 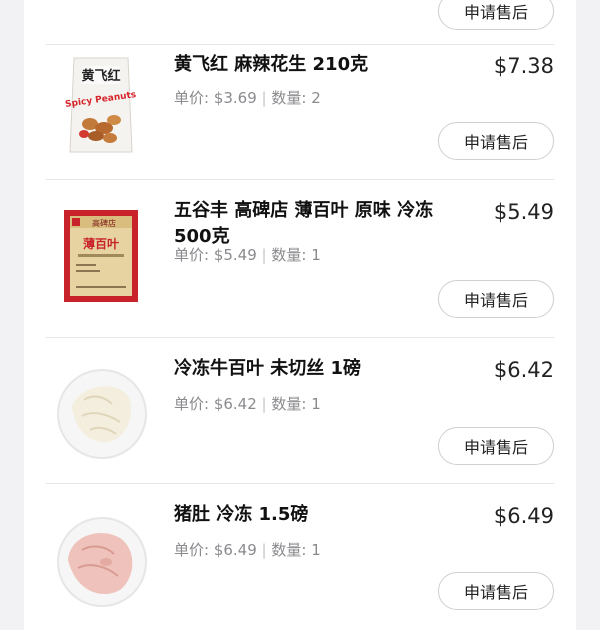 I want to click on product-meta: 单价: $6.42 | 数量: 1, so click(x=247, y=403).